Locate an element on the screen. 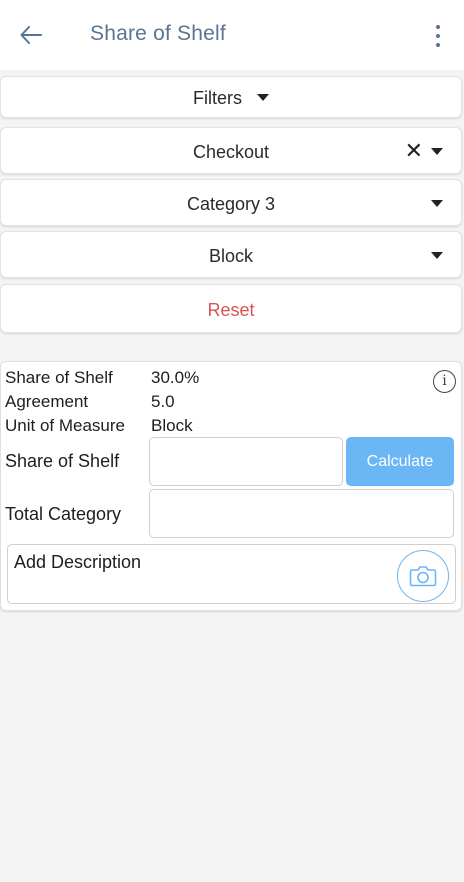 The height and width of the screenshot is (882, 464). metric-value: 30.0% is located at coordinates (175, 377).